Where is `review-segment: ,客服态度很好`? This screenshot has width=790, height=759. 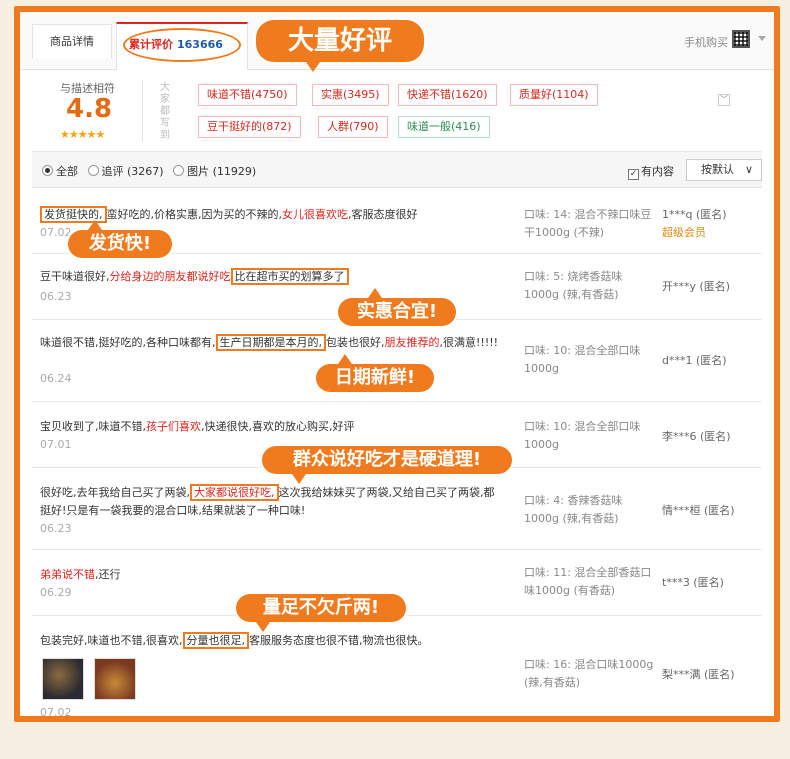
review-segment: ,客服态度很好 is located at coordinates (383, 214).